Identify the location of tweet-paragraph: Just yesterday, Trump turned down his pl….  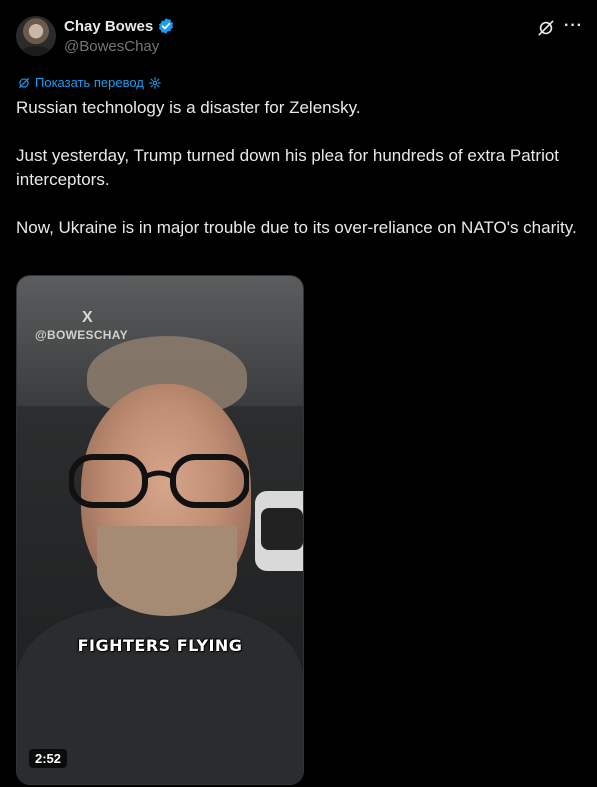
(288, 167).